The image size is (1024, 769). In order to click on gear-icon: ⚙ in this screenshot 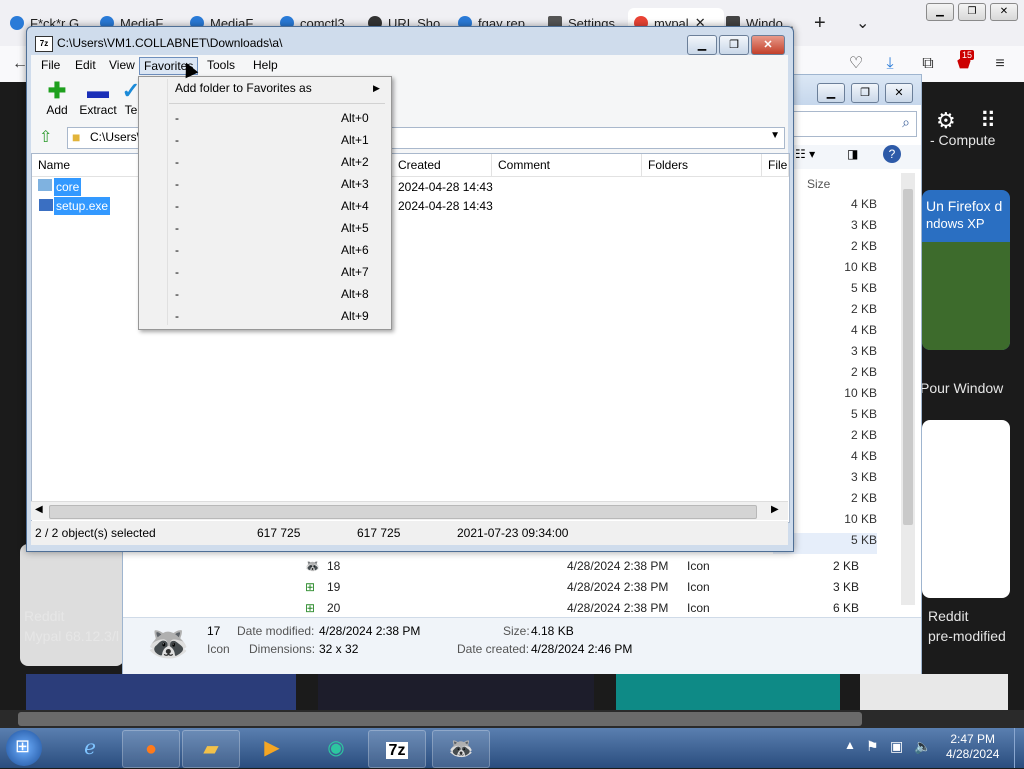, I will do `click(946, 121)`.